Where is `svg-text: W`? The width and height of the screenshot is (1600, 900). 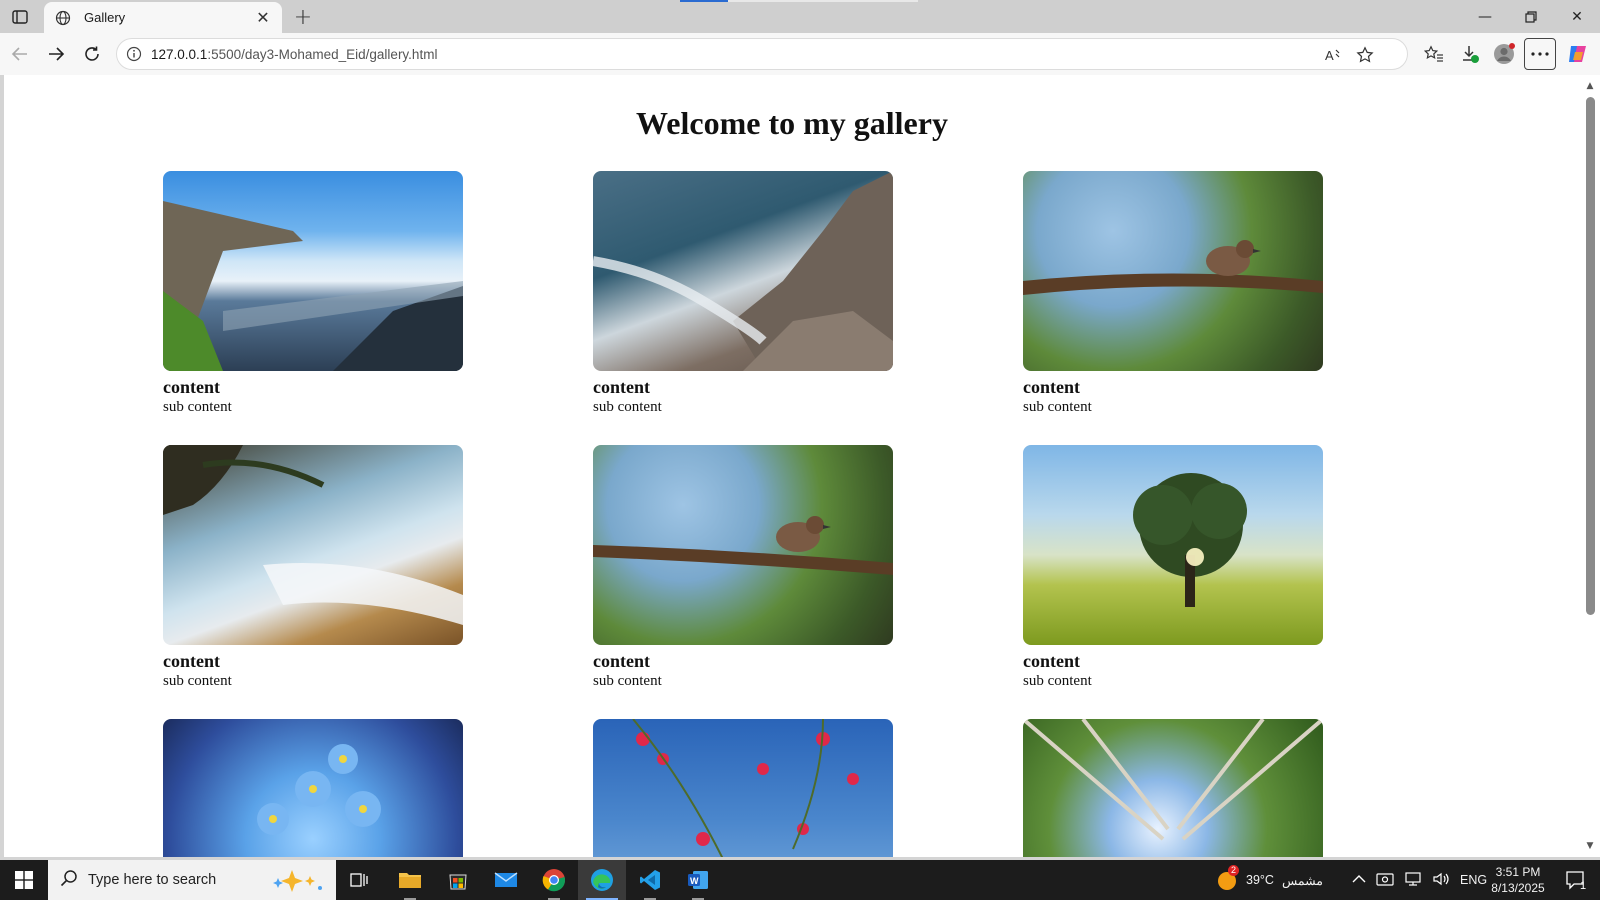 svg-text: W is located at coordinates (694, 881).